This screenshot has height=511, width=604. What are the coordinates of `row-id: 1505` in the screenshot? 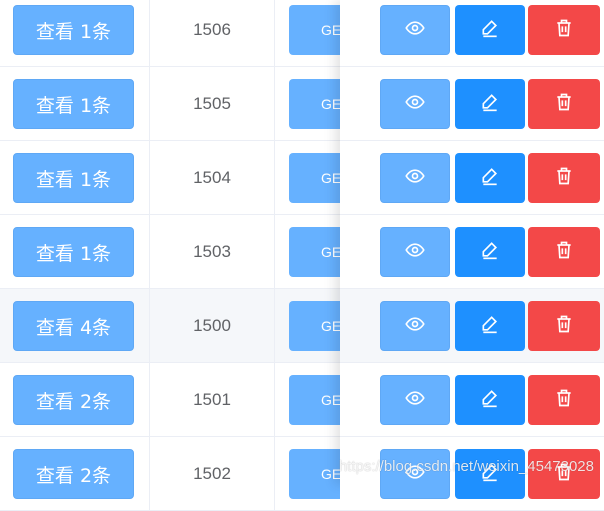 It's located at (212, 103).